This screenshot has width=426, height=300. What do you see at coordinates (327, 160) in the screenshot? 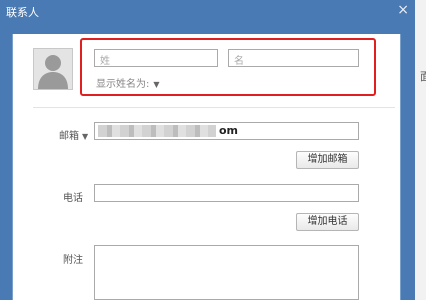
I see `add-email-button: 增加邮箱` at bounding box center [327, 160].